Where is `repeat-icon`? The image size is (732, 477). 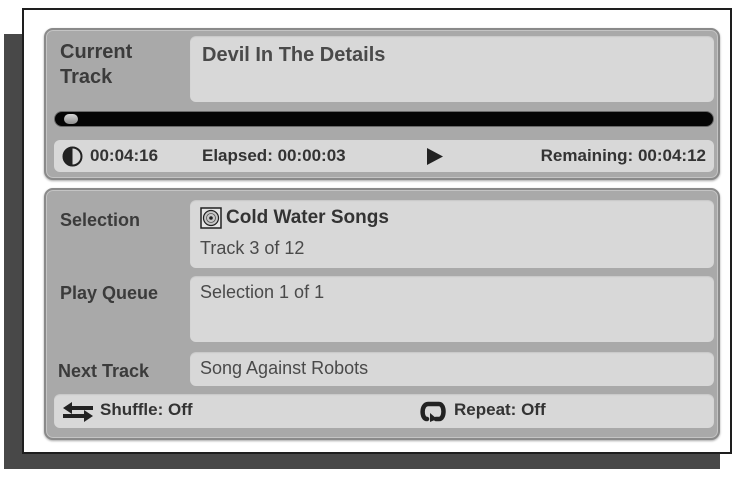
repeat-icon is located at coordinates (433, 411).